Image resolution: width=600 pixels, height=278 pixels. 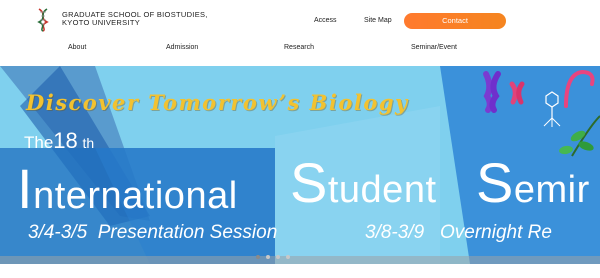 What do you see at coordinates (39, 142) in the screenshot?
I see `edition-prefix: The` at bounding box center [39, 142].